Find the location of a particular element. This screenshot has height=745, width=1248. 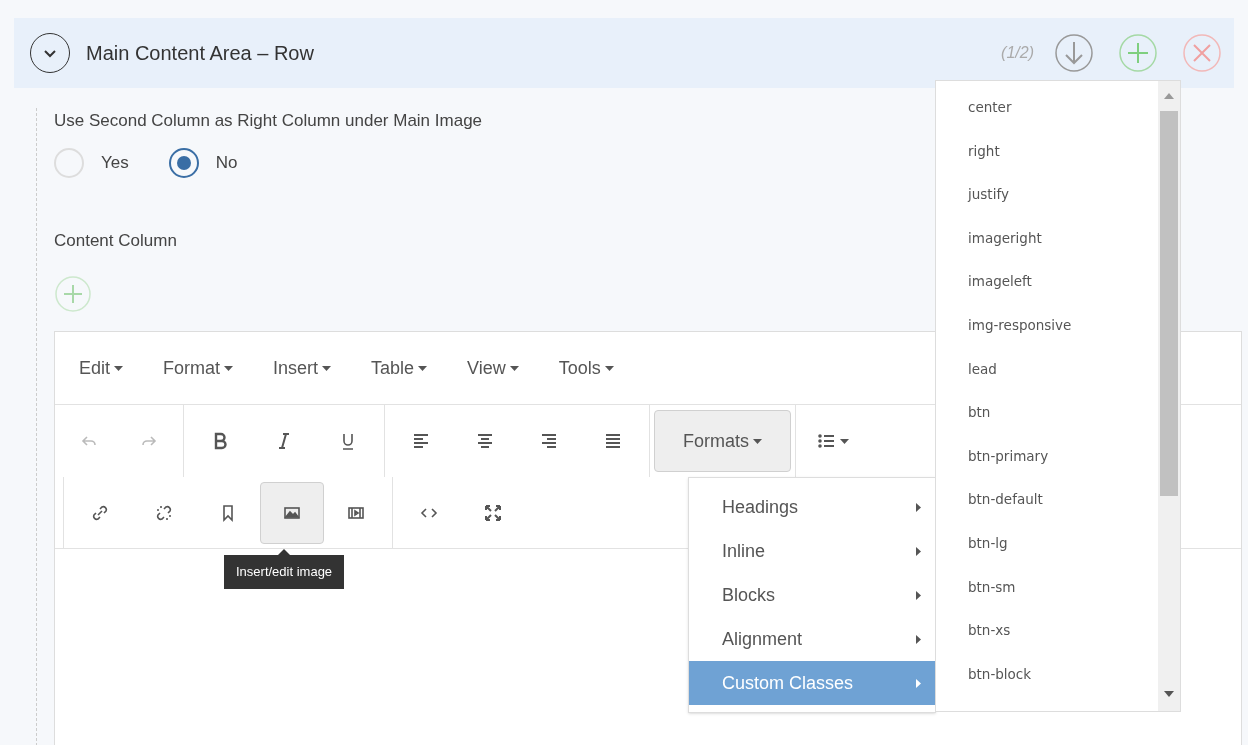

menu-item: Blocks is located at coordinates (812, 595).